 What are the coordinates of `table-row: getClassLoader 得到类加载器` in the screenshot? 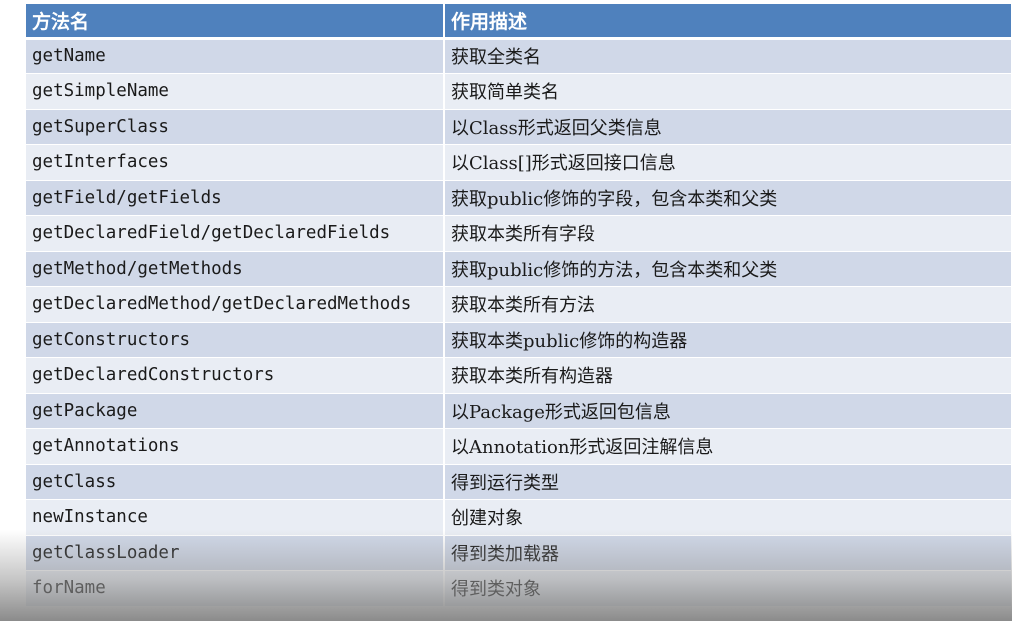 It's located at (518, 553).